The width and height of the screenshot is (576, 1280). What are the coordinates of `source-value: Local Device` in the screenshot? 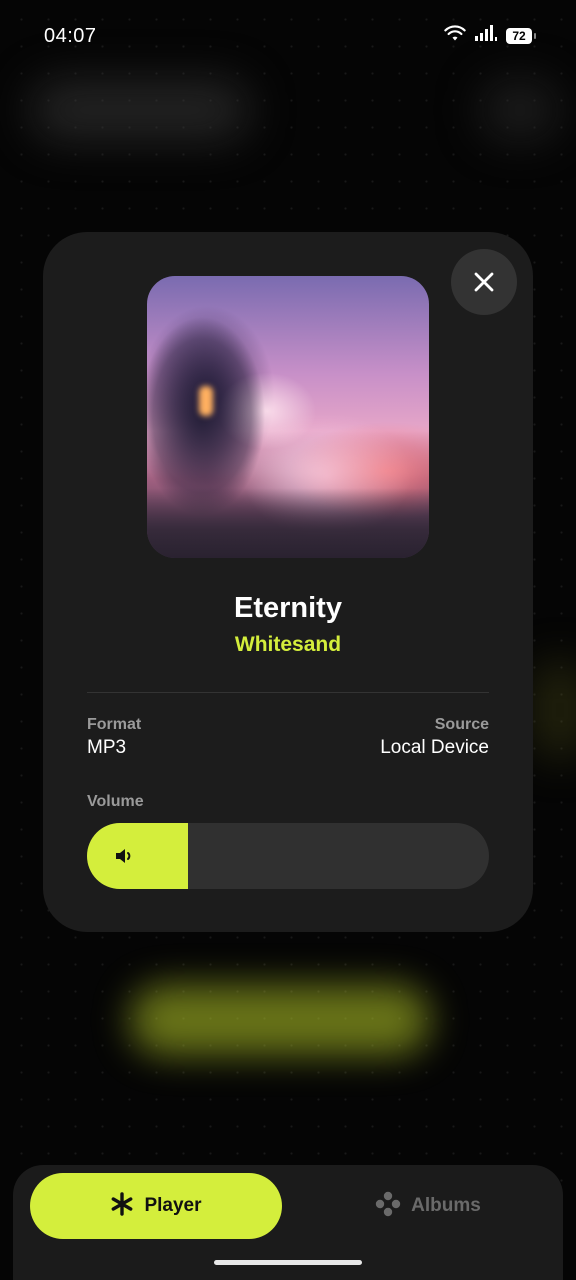 It's located at (434, 747).